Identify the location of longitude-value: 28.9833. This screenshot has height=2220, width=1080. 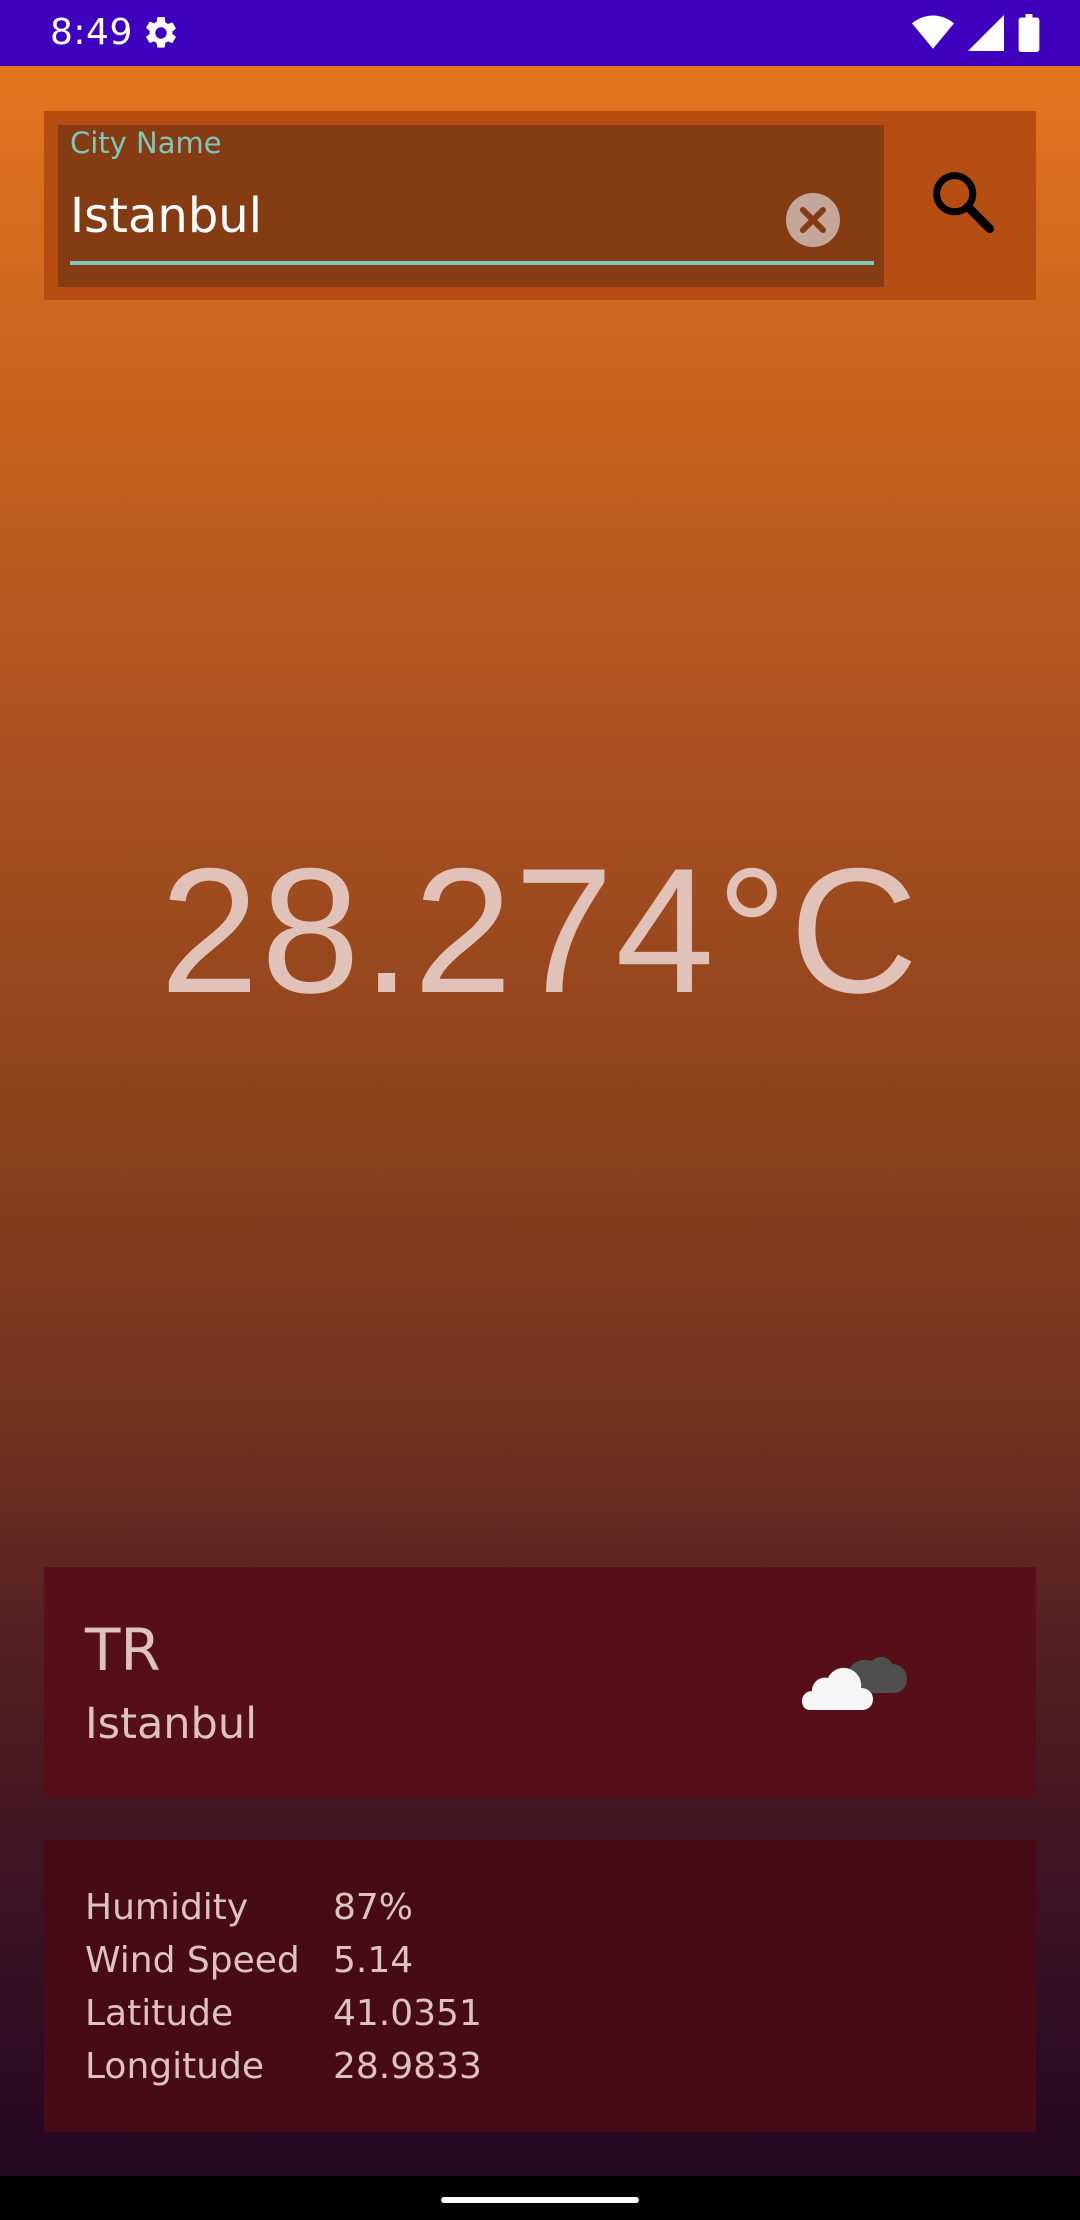
(407, 2066).